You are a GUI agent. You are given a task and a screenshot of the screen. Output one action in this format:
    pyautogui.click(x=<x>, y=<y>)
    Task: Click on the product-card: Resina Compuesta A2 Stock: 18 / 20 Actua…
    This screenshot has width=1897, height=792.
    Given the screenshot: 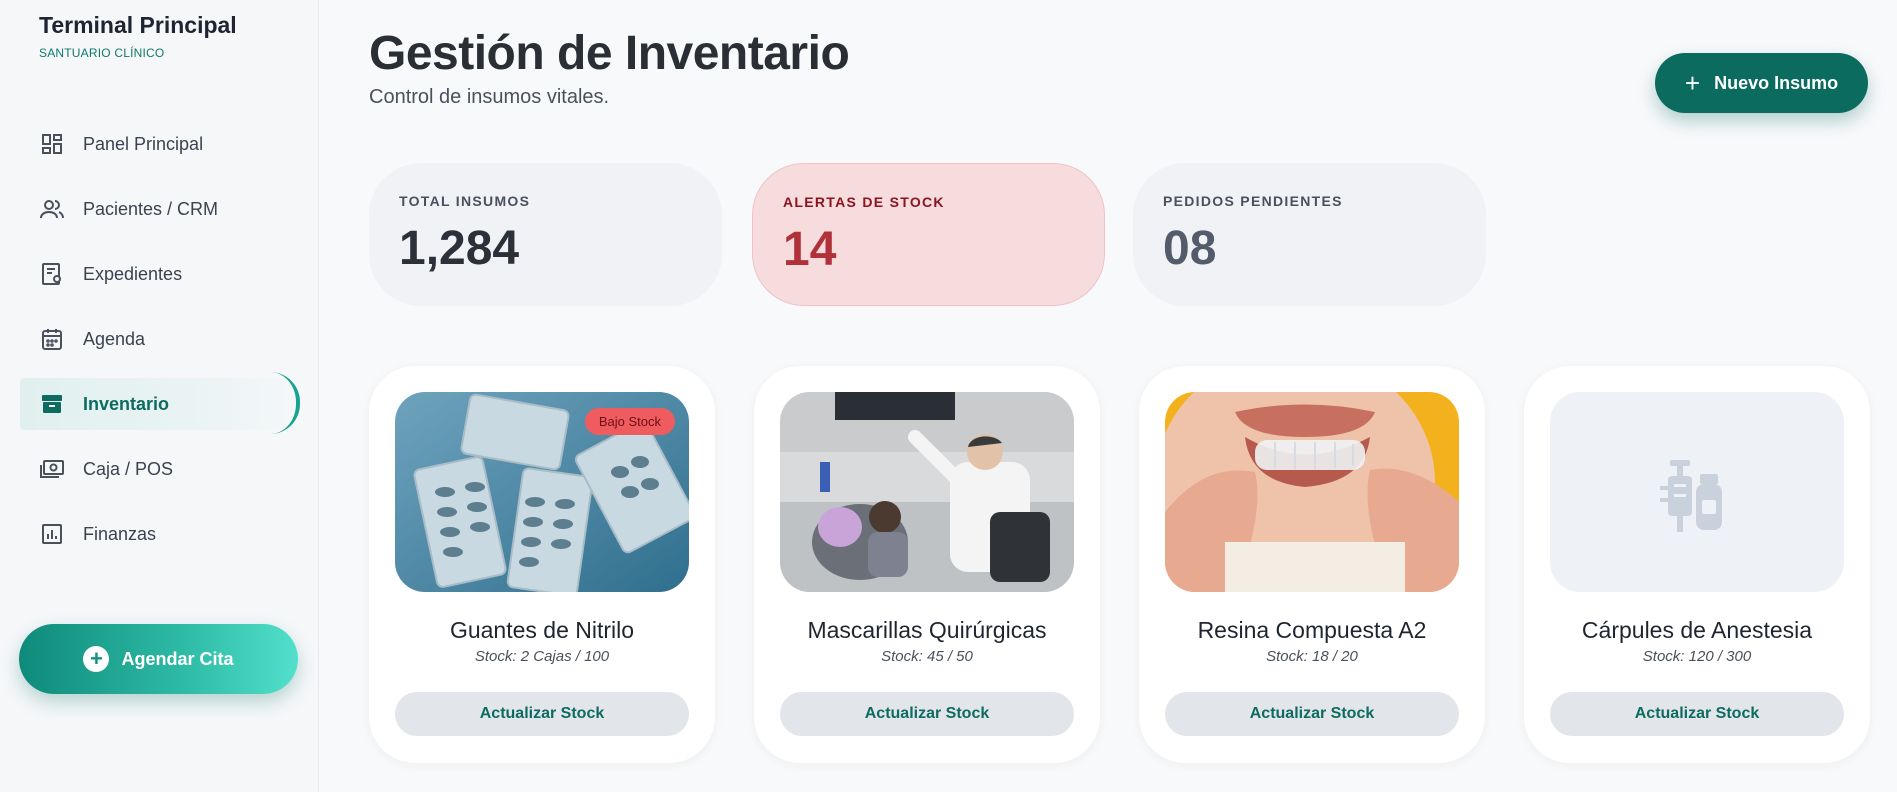 What is the action you would take?
    pyautogui.click(x=1312, y=564)
    